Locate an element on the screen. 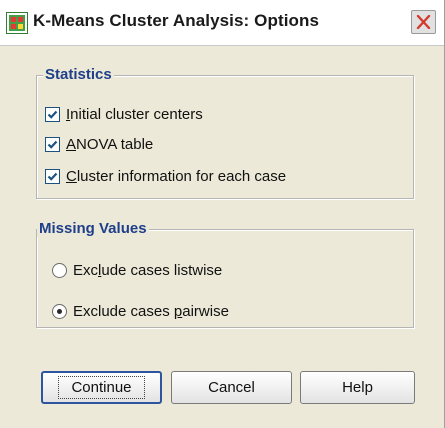 The height and width of the screenshot is (428, 445). radio-label: Exclude cases listwise is located at coordinates (148, 270).